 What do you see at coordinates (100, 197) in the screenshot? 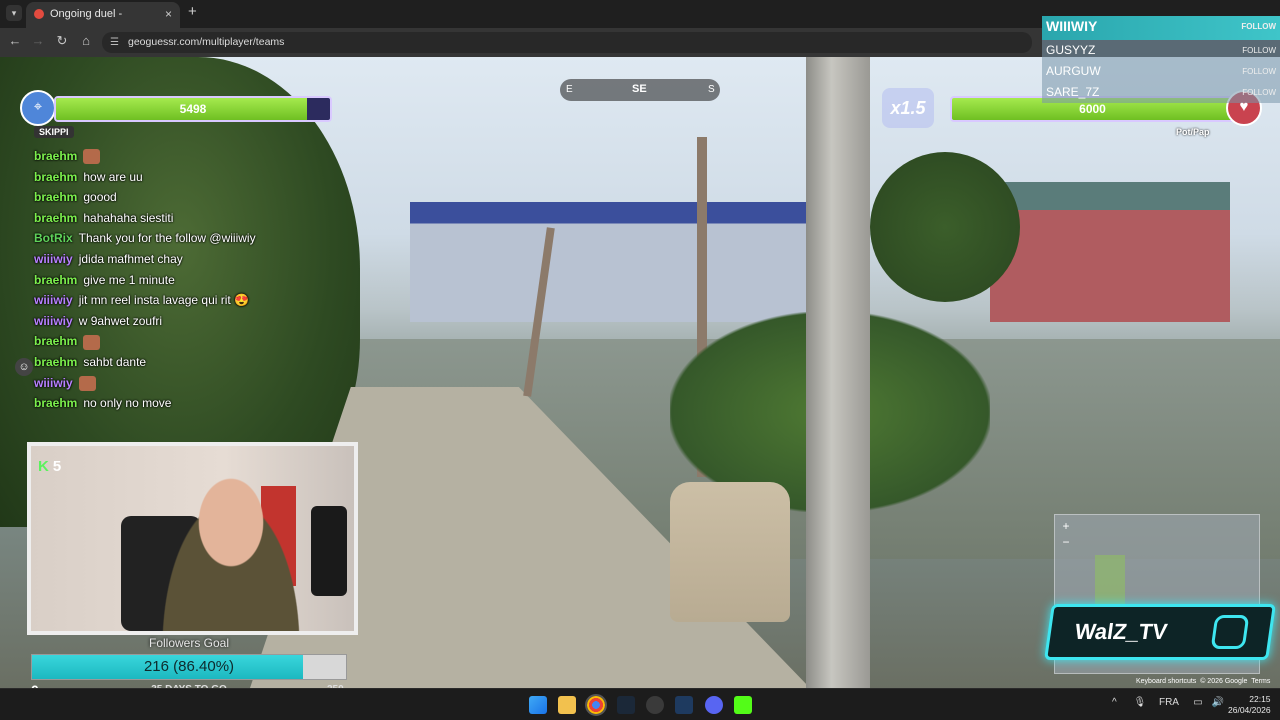
I see `chat-text: goood` at bounding box center [100, 197].